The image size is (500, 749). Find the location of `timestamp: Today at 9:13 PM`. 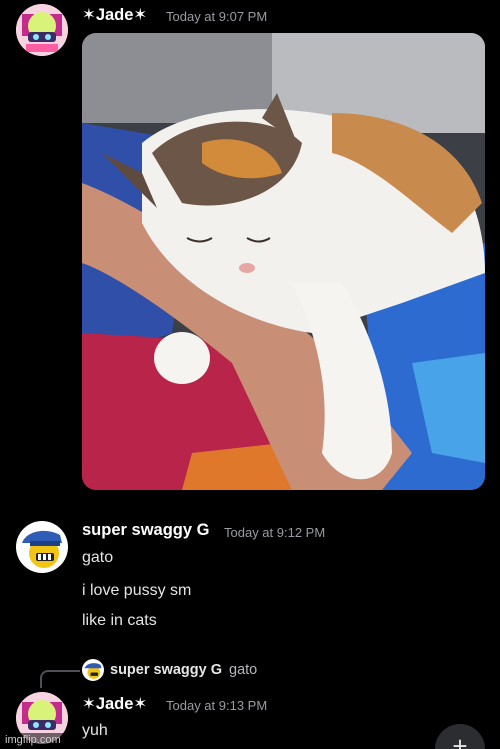

timestamp: Today at 9:13 PM is located at coordinates (217, 705).